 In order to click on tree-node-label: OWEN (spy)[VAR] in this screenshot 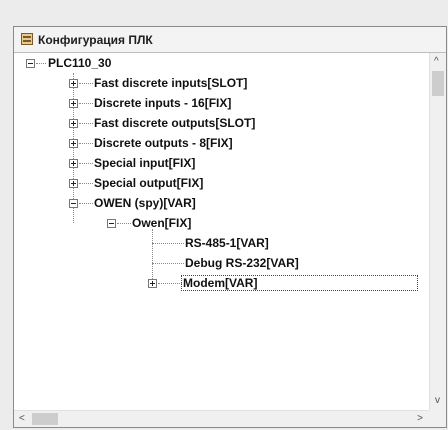, I will do `click(145, 203)`.